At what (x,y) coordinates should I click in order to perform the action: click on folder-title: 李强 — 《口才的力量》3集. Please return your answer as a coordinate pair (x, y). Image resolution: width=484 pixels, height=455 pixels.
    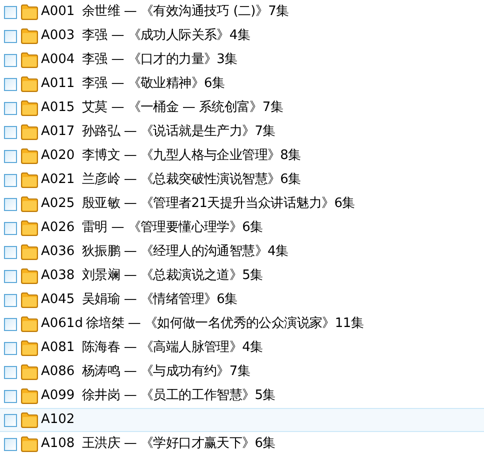
    Looking at the image, I should click on (160, 60).